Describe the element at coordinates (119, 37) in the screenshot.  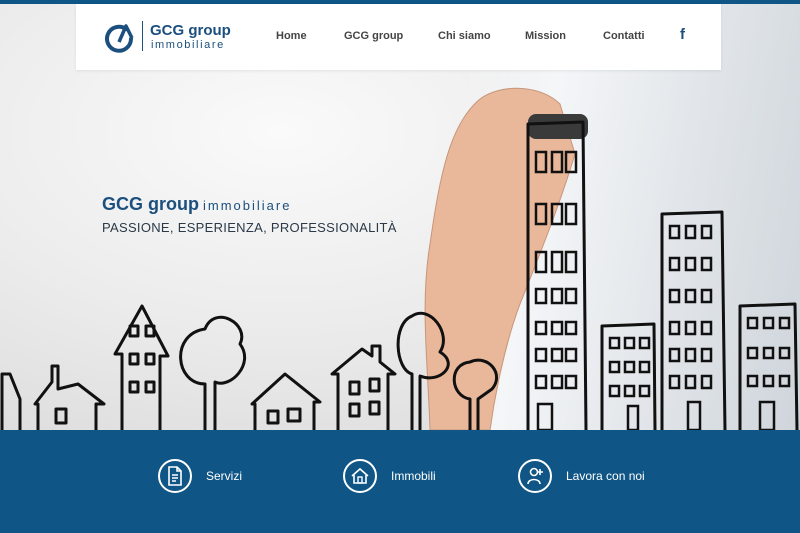
I see `logo-arrow-icon` at that location.